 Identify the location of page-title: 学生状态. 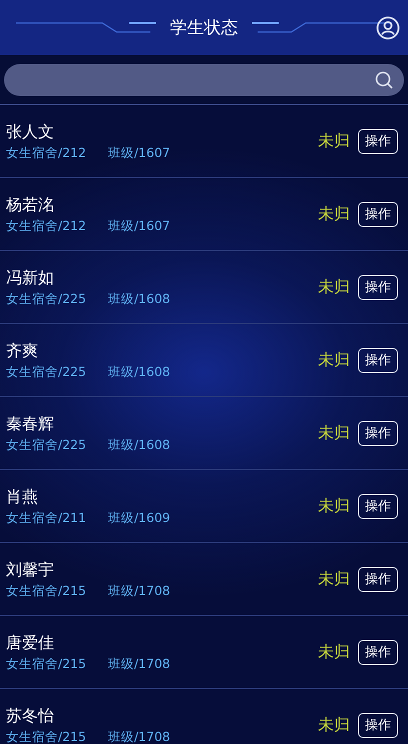
(204, 28).